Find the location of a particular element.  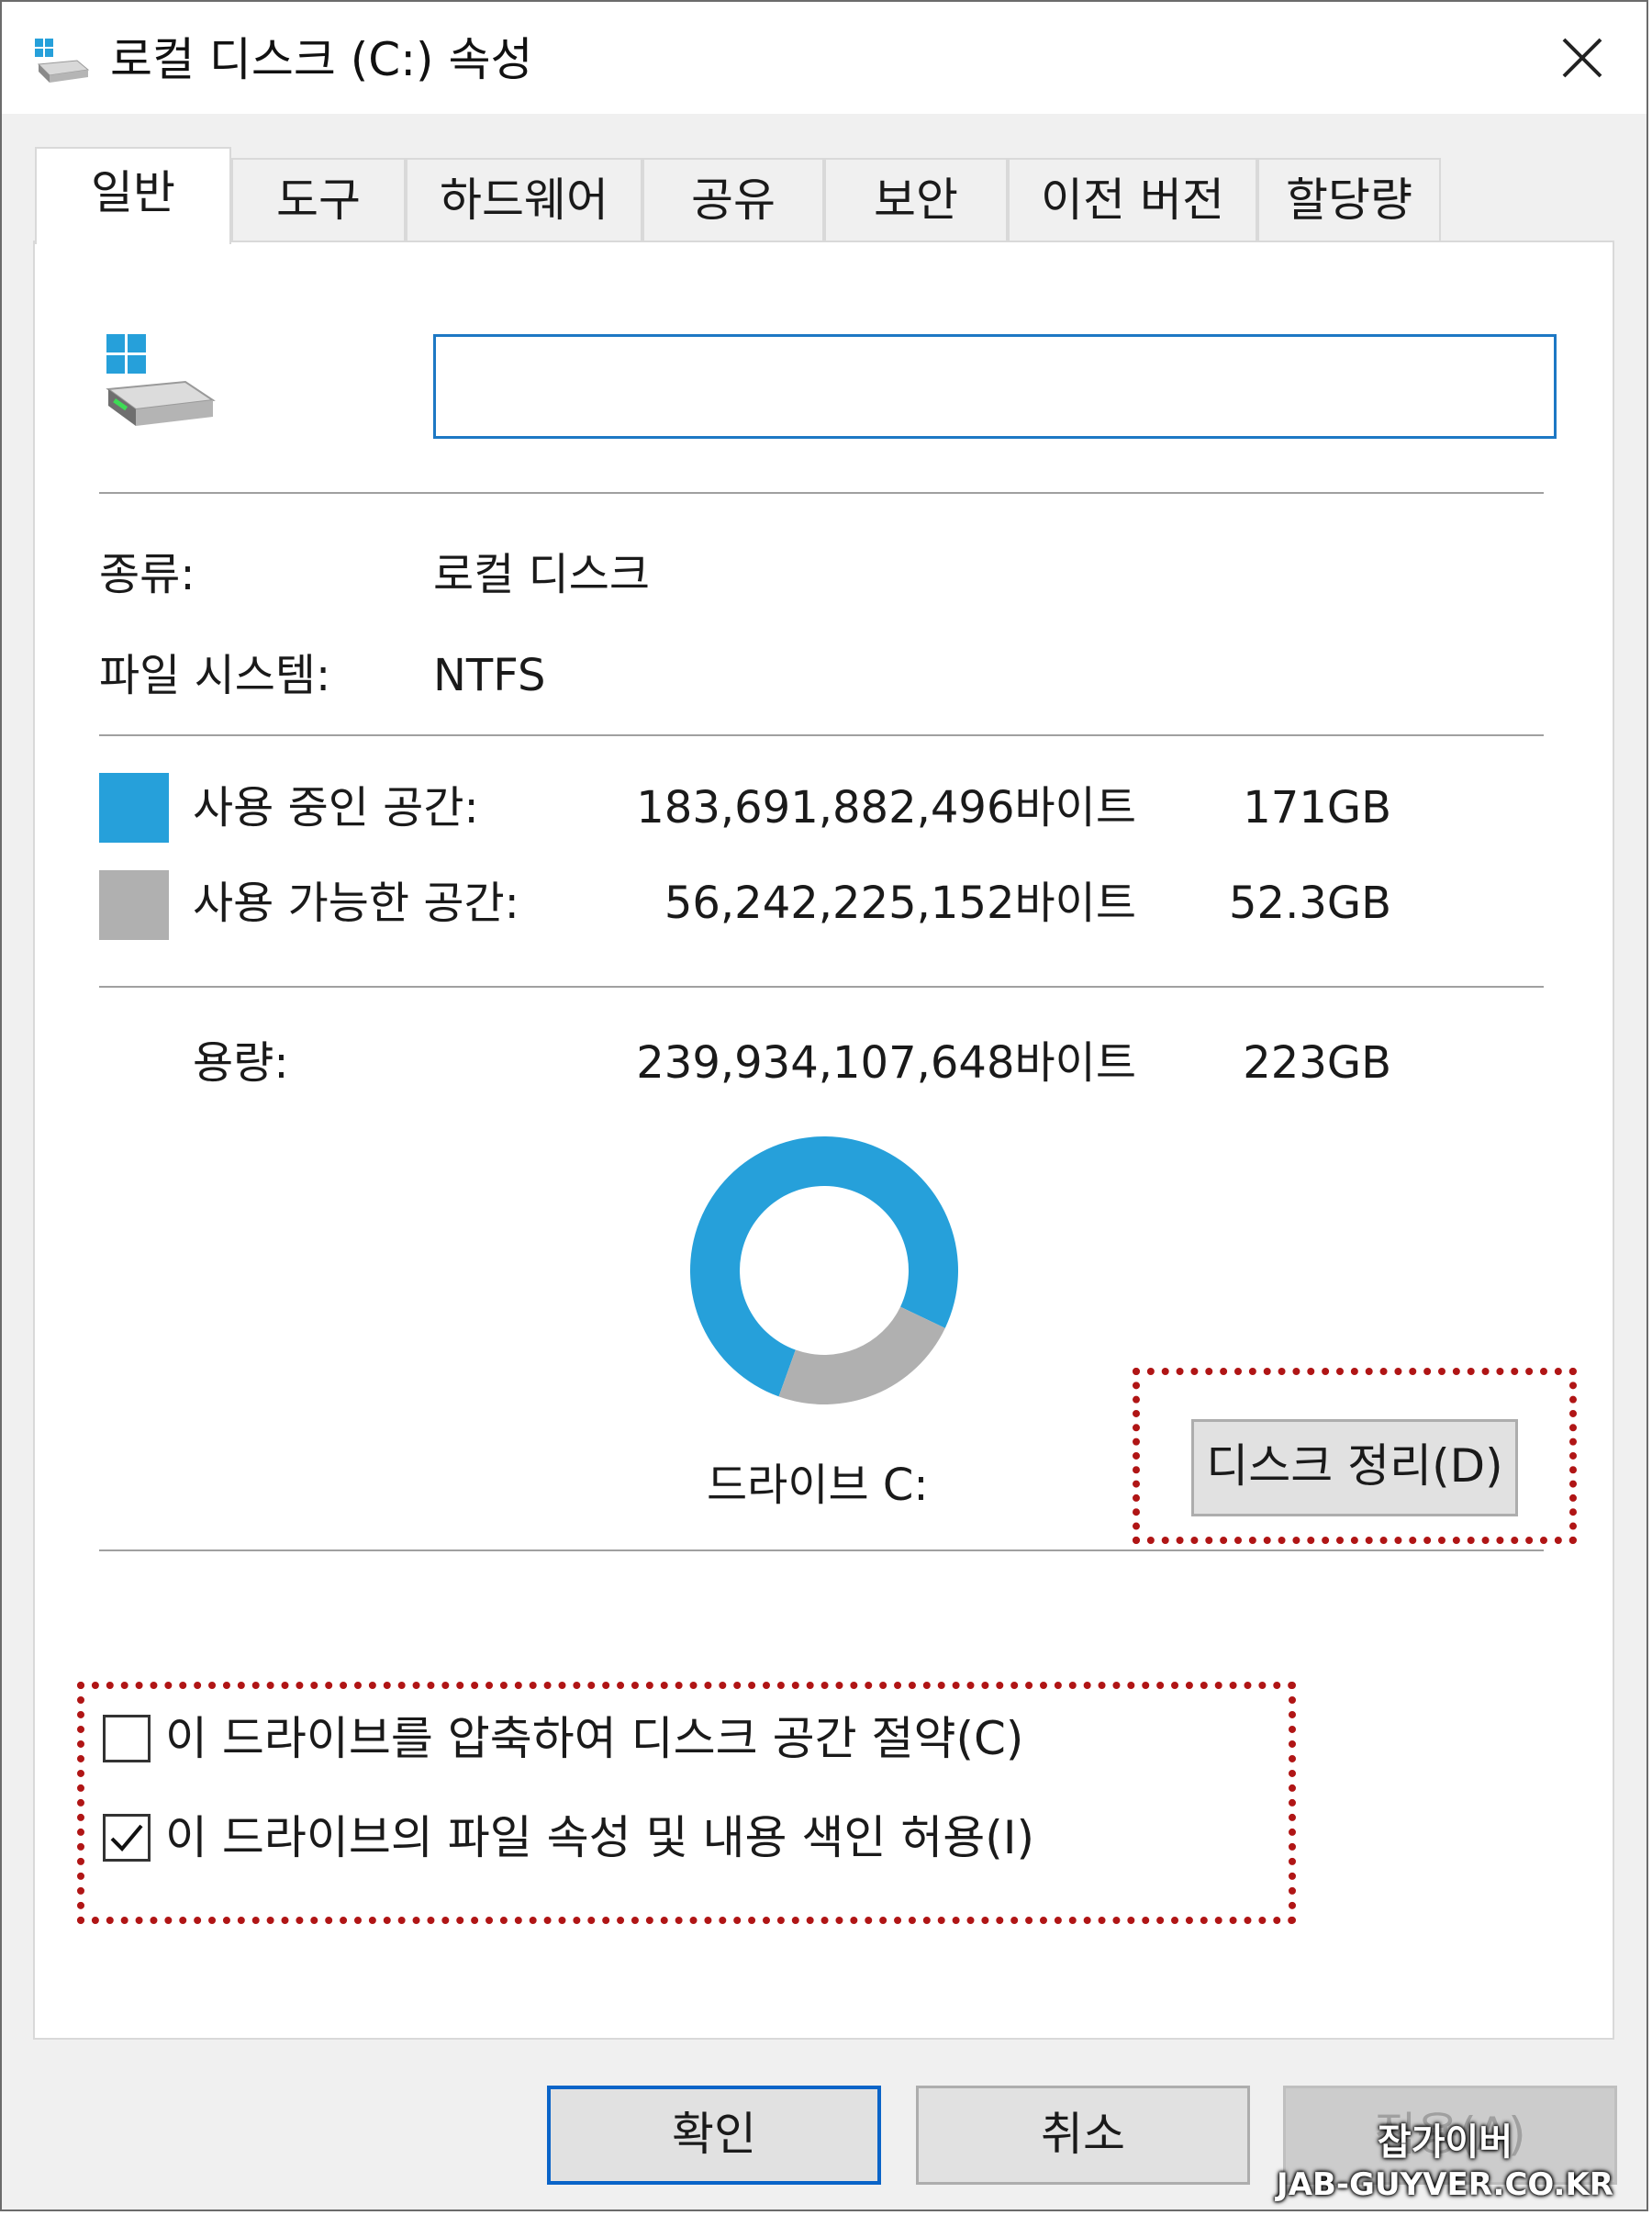

checkmark-icon is located at coordinates (126, 1837).